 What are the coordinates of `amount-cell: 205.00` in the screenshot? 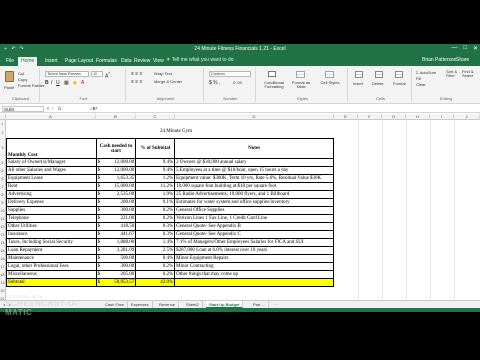 It's located at (119, 274).